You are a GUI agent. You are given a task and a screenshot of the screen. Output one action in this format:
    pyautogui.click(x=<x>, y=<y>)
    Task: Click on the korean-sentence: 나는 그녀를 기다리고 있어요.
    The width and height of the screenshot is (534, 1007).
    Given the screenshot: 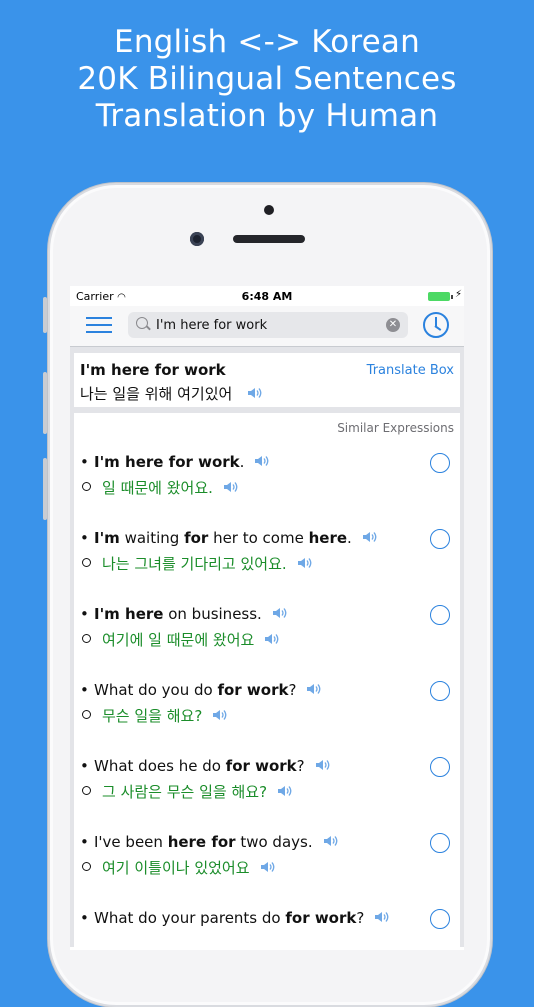 What is the action you would take?
    pyautogui.click(x=265, y=563)
    